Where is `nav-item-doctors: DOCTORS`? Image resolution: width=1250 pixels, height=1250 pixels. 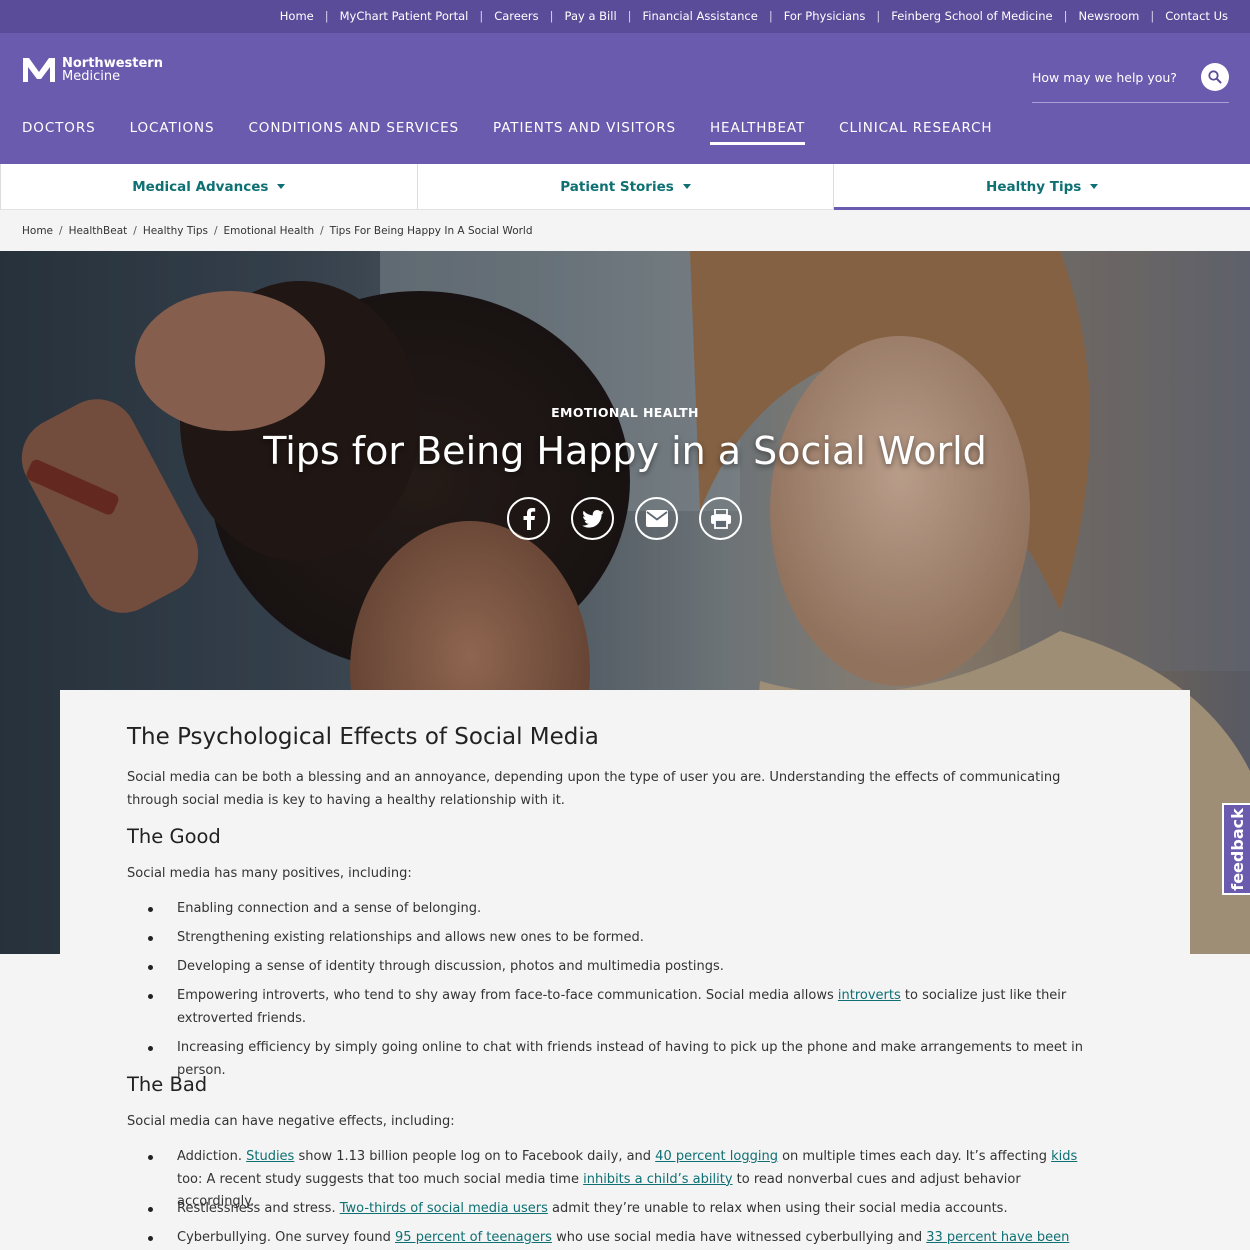 nav-item-doctors: DOCTORS is located at coordinates (59, 132).